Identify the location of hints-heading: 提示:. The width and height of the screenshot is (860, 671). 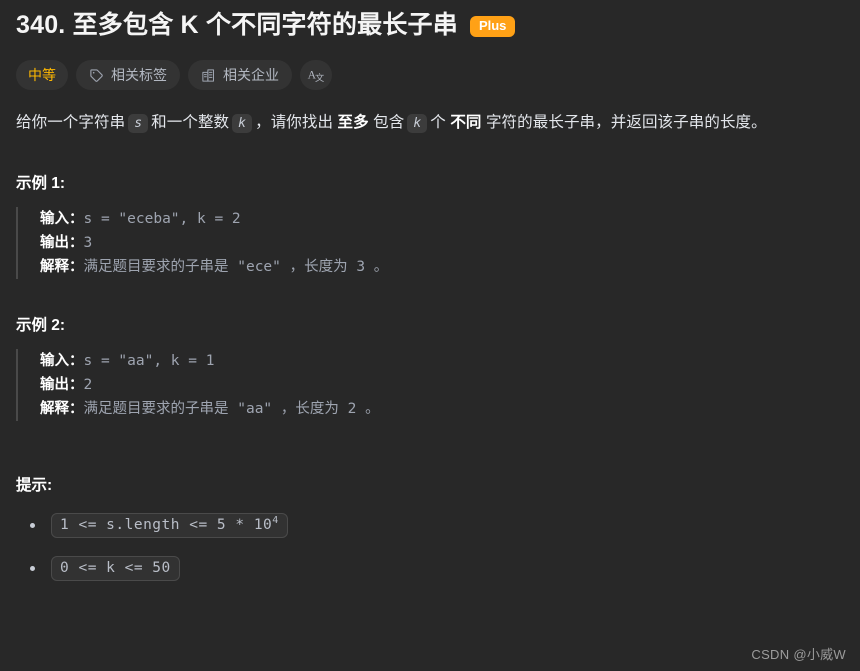
(34, 485).